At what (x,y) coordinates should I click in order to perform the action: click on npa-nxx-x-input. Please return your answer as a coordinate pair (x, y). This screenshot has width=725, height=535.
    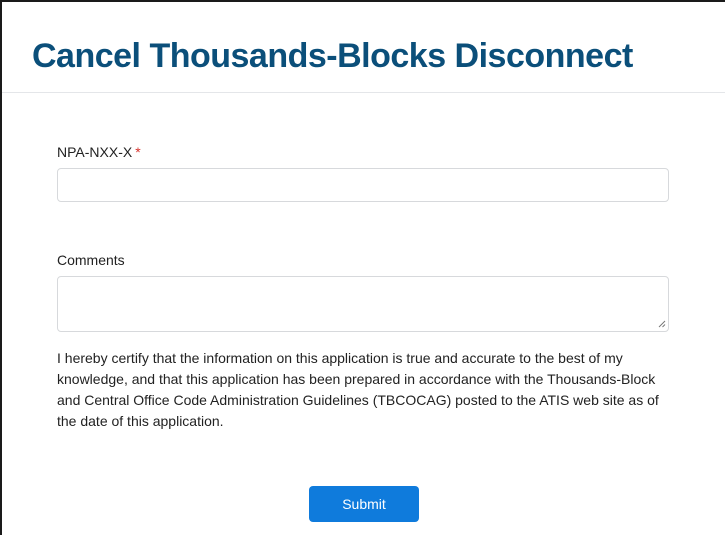
    Looking at the image, I should click on (363, 185).